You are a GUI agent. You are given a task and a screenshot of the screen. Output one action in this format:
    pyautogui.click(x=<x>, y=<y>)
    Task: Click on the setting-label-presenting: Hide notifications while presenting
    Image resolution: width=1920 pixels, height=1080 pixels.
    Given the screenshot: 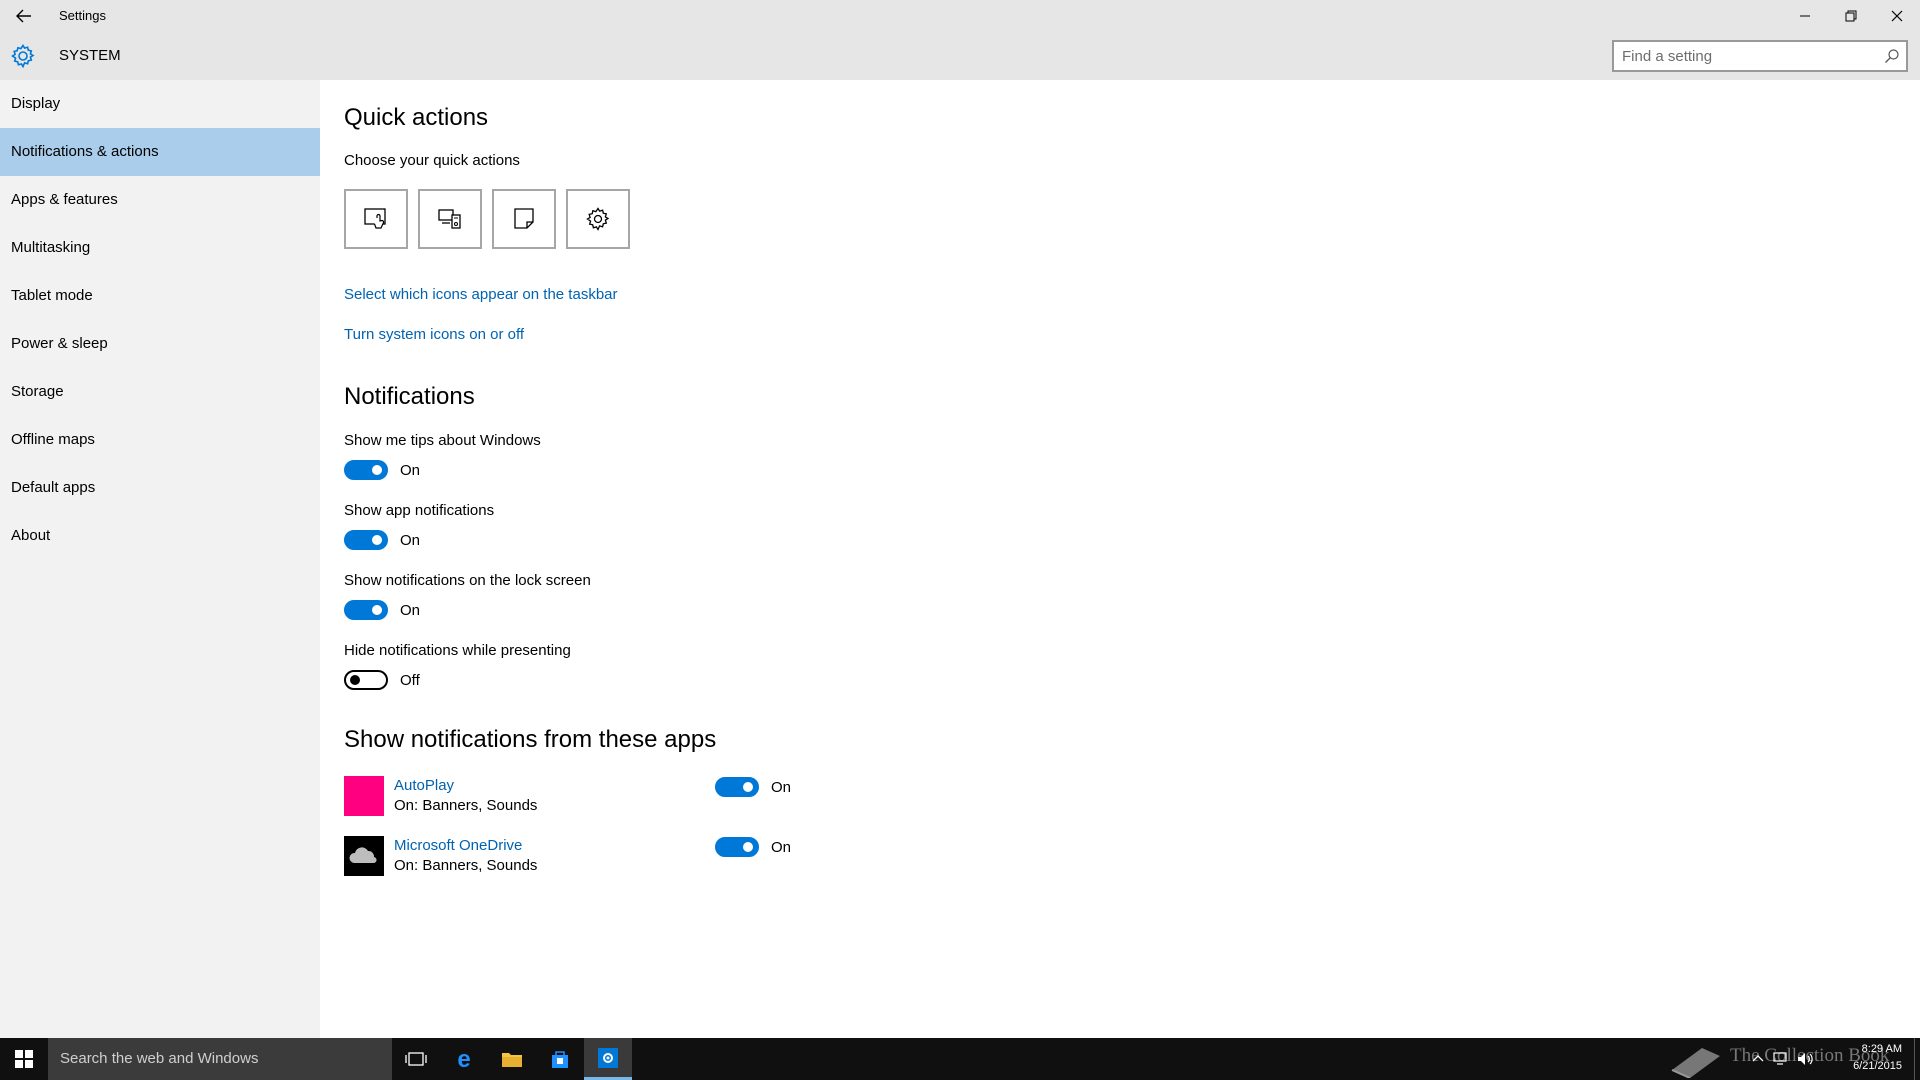 What is the action you would take?
    pyautogui.click(x=457, y=650)
    